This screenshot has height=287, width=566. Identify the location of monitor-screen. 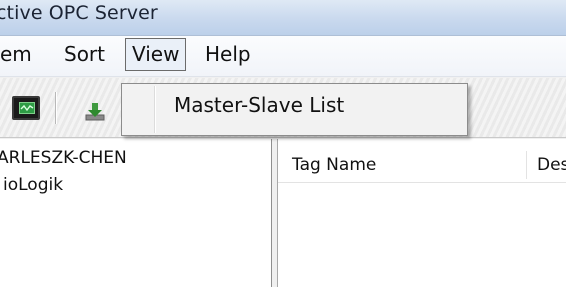
(27, 108).